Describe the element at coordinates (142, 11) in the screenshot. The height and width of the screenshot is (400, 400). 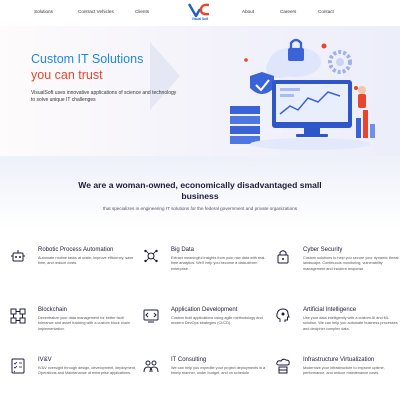
I see `nav-clients: Clients` at that location.